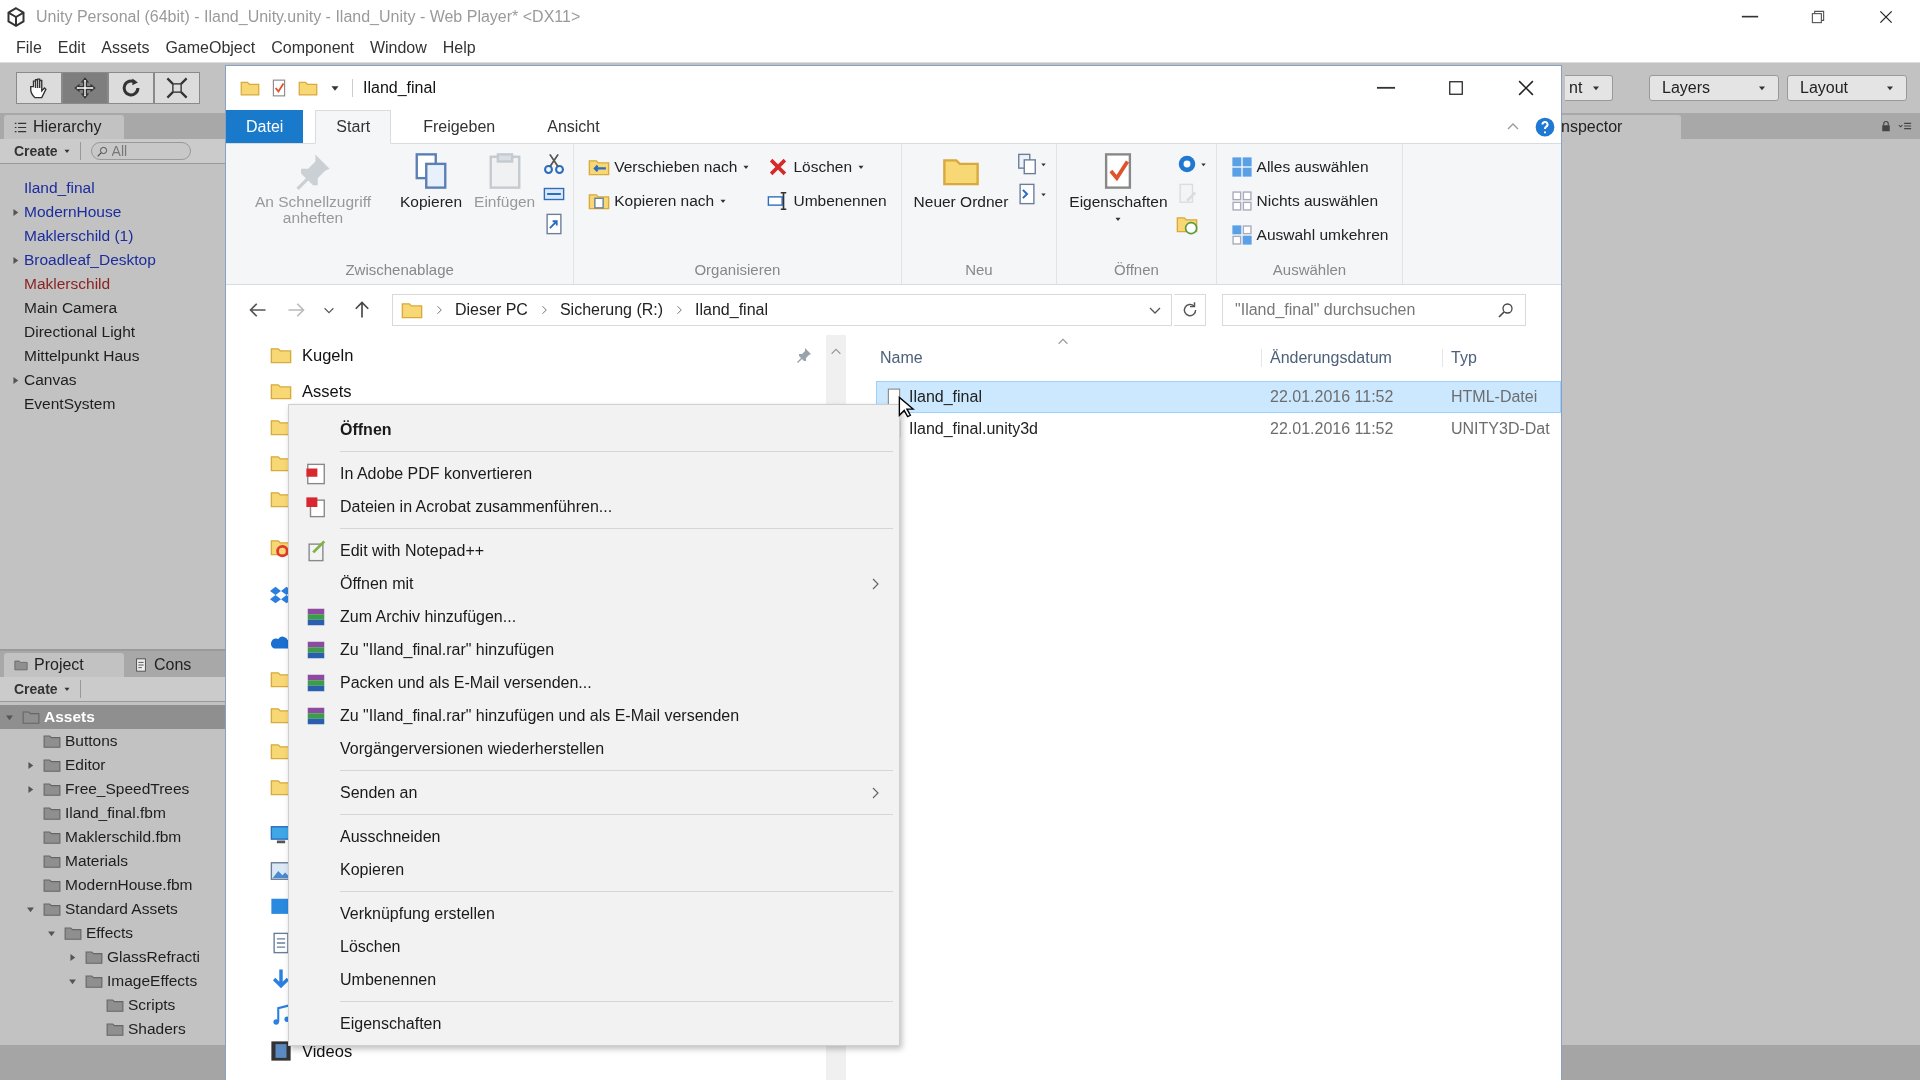 Image resolution: width=1920 pixels, height=1080 pixels. Describe the element at coordinates (827, 201) in the screenshot. I see `ribbon-button: Umbenennen` at that location.